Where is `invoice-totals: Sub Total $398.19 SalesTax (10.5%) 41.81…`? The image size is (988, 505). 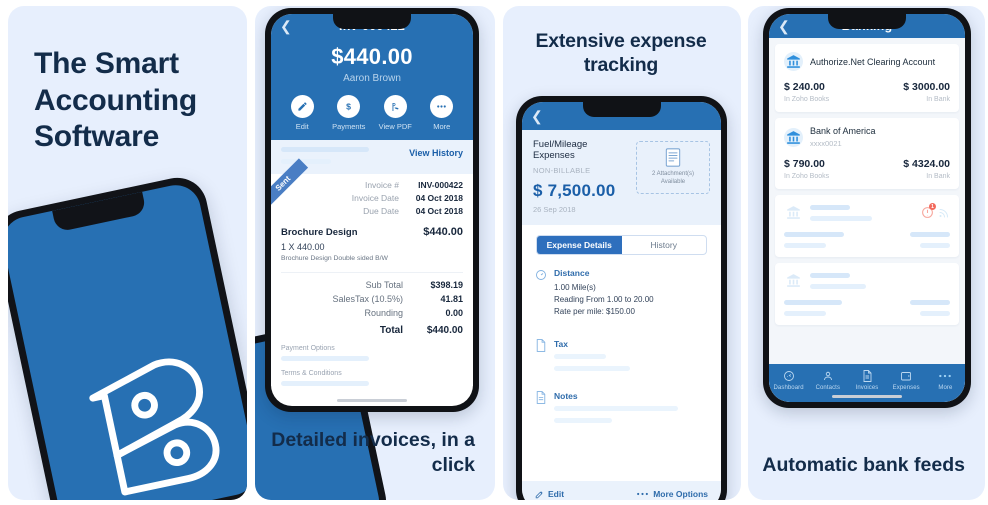 invoice-totals: Sub Total $398.19 SalesTax (10.5%) 41.81… is located at coordinates (372, 304).